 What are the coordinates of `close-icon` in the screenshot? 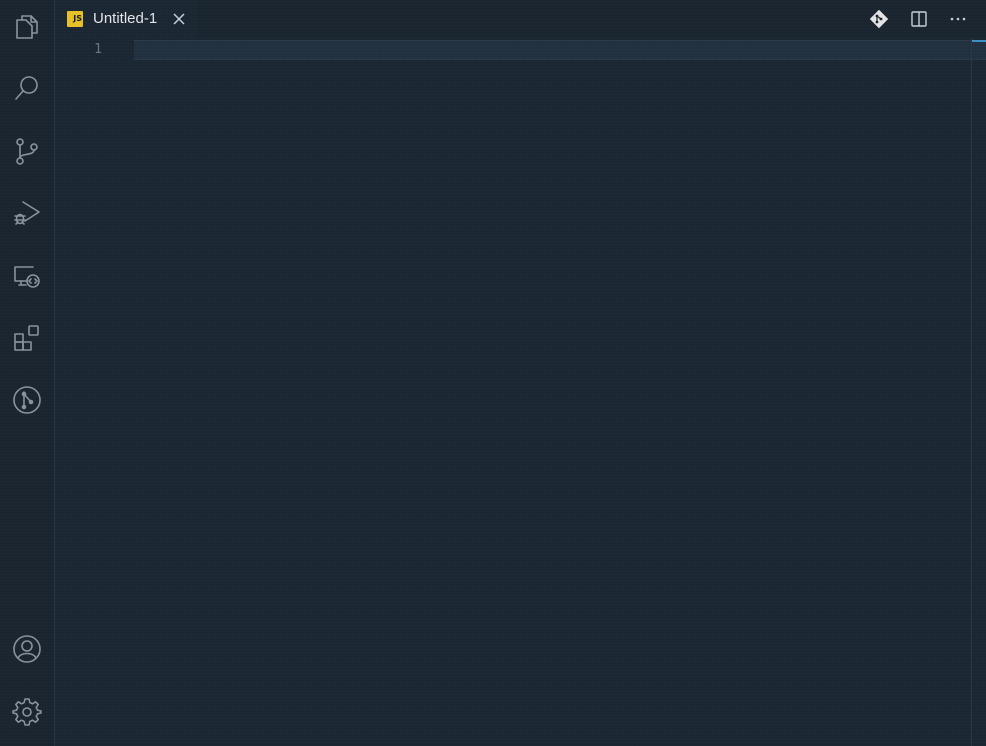 It's located at (179, 19).